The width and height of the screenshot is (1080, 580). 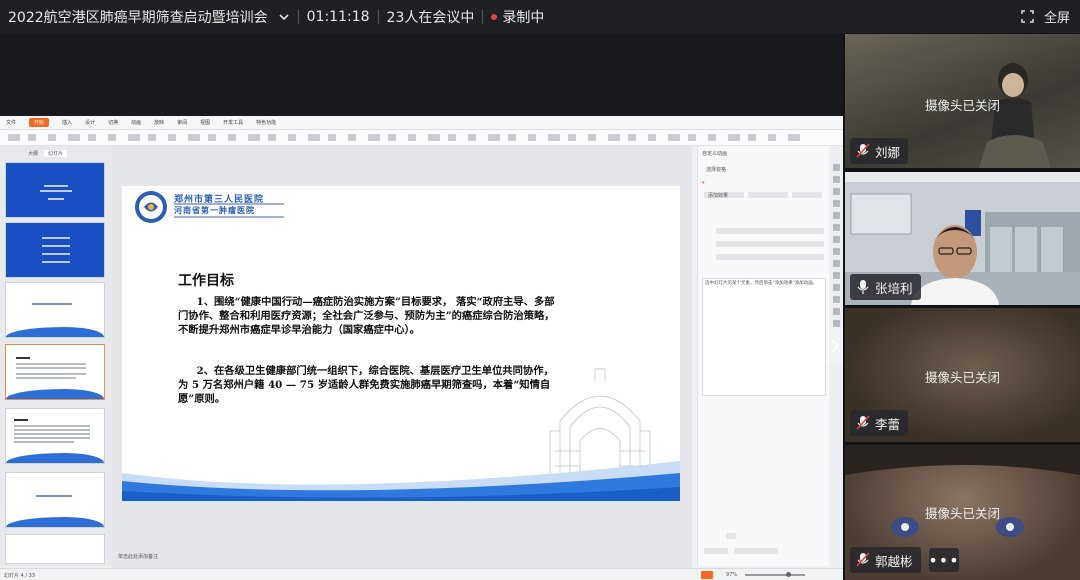 What do you see at coordinates (33, 153) in the screenshot?
I see `tab-outline: 大纲` at bounding box center [33, 153].